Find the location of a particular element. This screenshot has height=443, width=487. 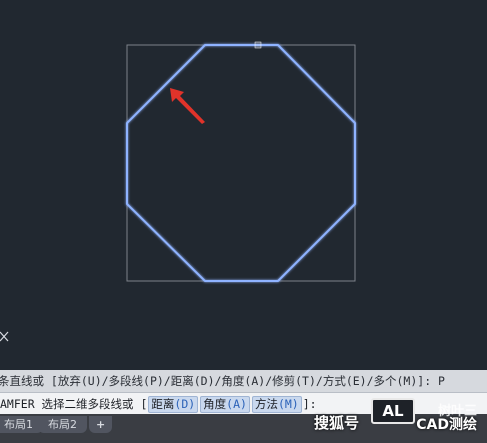

watermark-brand: 搜狐号 is located at coordinates (336, 423).